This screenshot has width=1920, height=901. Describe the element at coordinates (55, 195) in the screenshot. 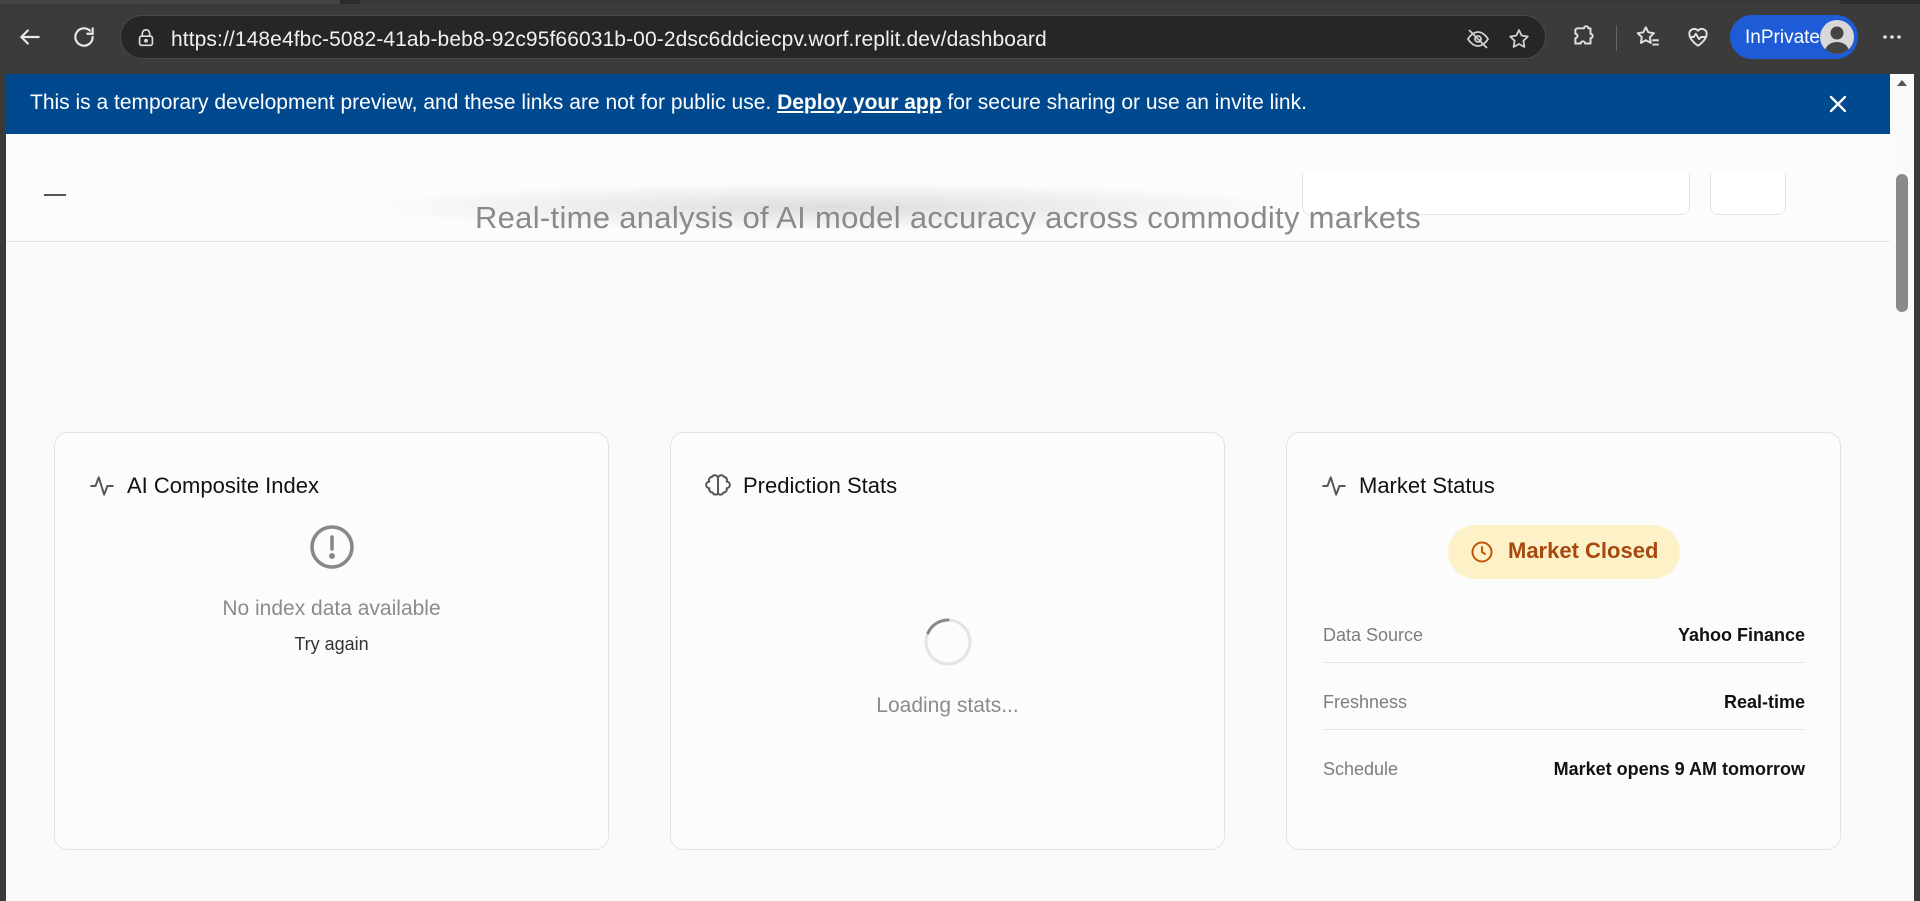

I see `menu-icon` at that location.